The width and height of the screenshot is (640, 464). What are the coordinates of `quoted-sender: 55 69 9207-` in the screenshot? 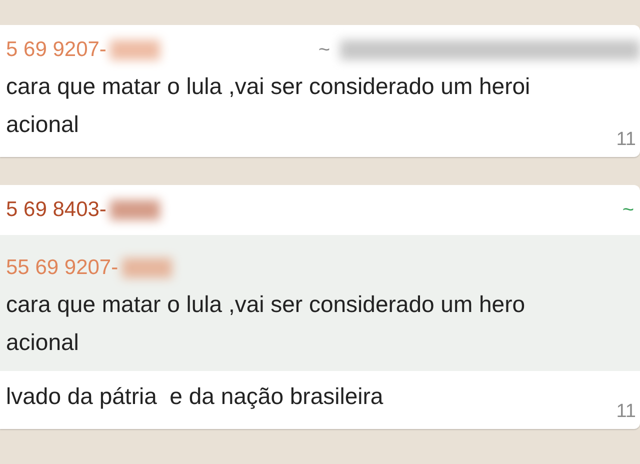 It's located at (62, 268).